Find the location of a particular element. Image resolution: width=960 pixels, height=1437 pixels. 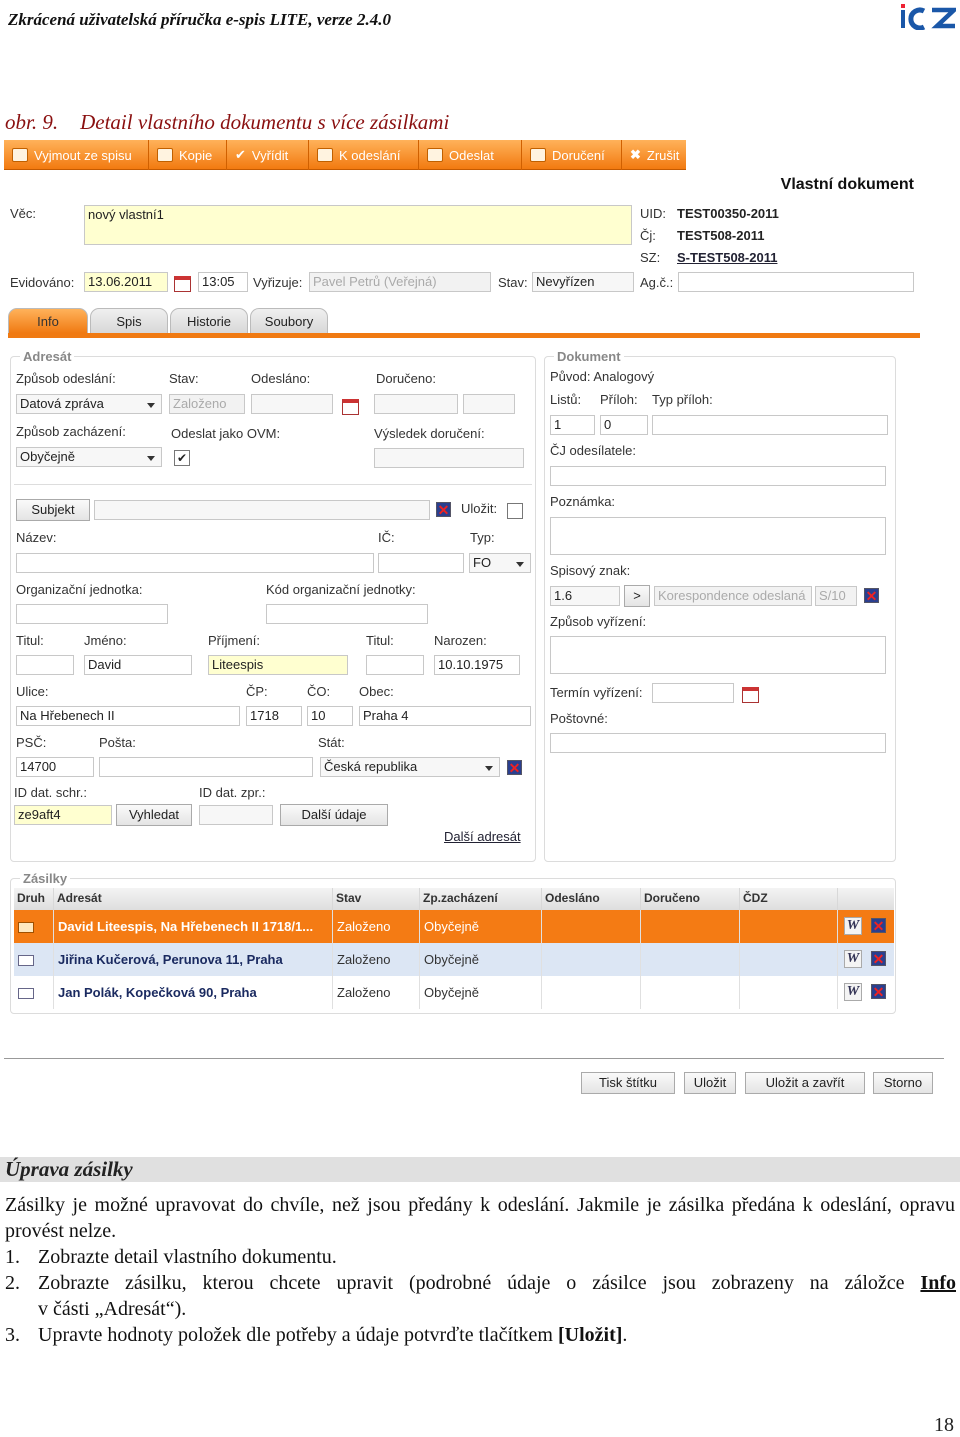

tab-historie: Historie is located at coordinates (209, 321).